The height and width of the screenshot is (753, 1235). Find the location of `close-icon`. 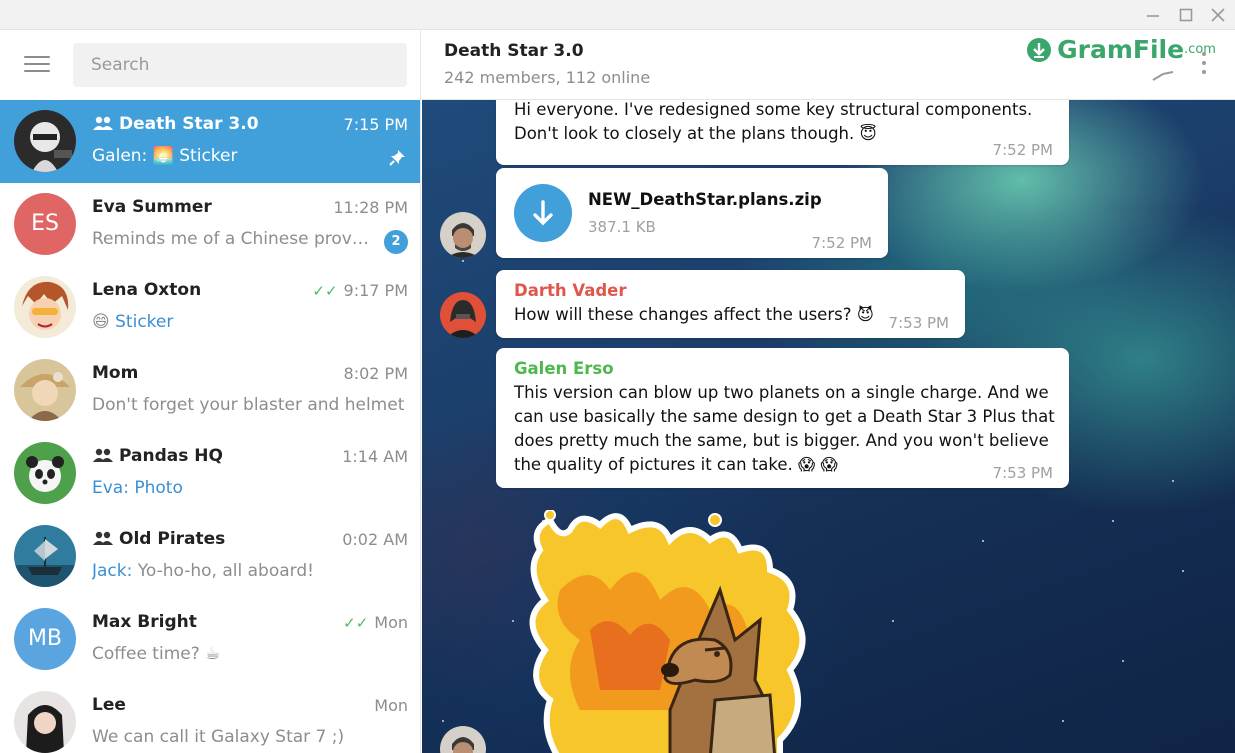

close-icon is located at coordinates (1218, 15).